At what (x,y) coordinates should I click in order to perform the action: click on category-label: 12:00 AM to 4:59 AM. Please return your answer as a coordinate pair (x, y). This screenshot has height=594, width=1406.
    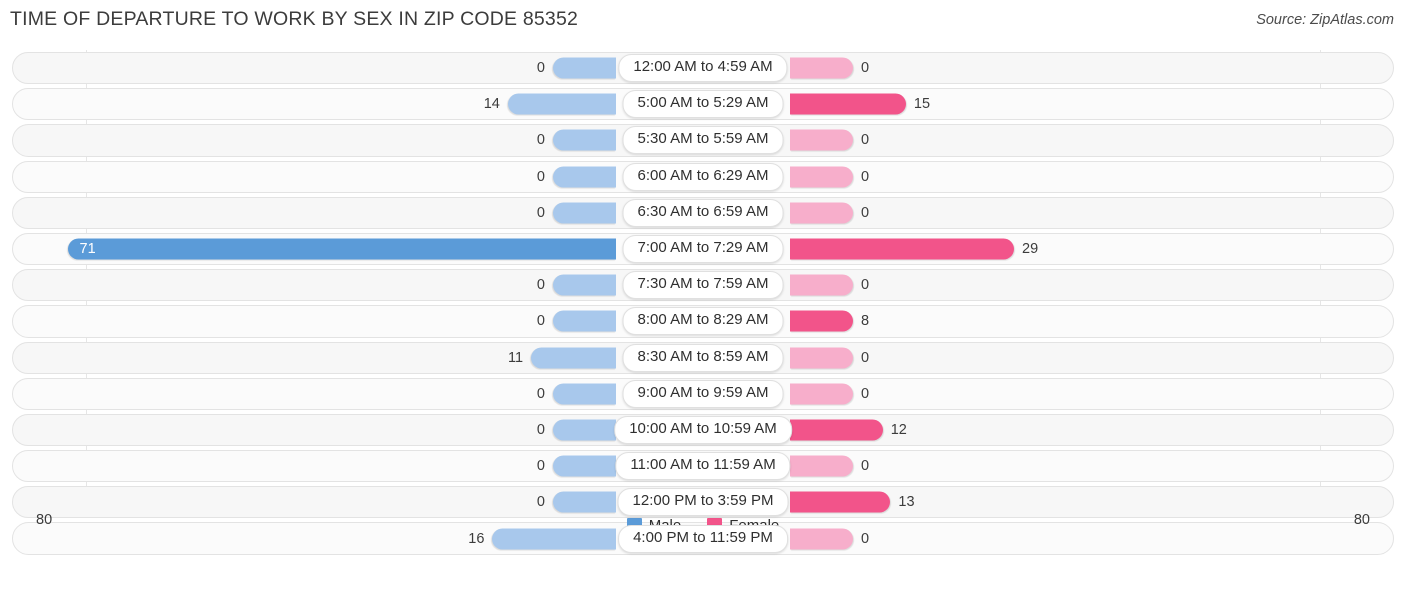
    Looking at the image, I should click on (703, 68).